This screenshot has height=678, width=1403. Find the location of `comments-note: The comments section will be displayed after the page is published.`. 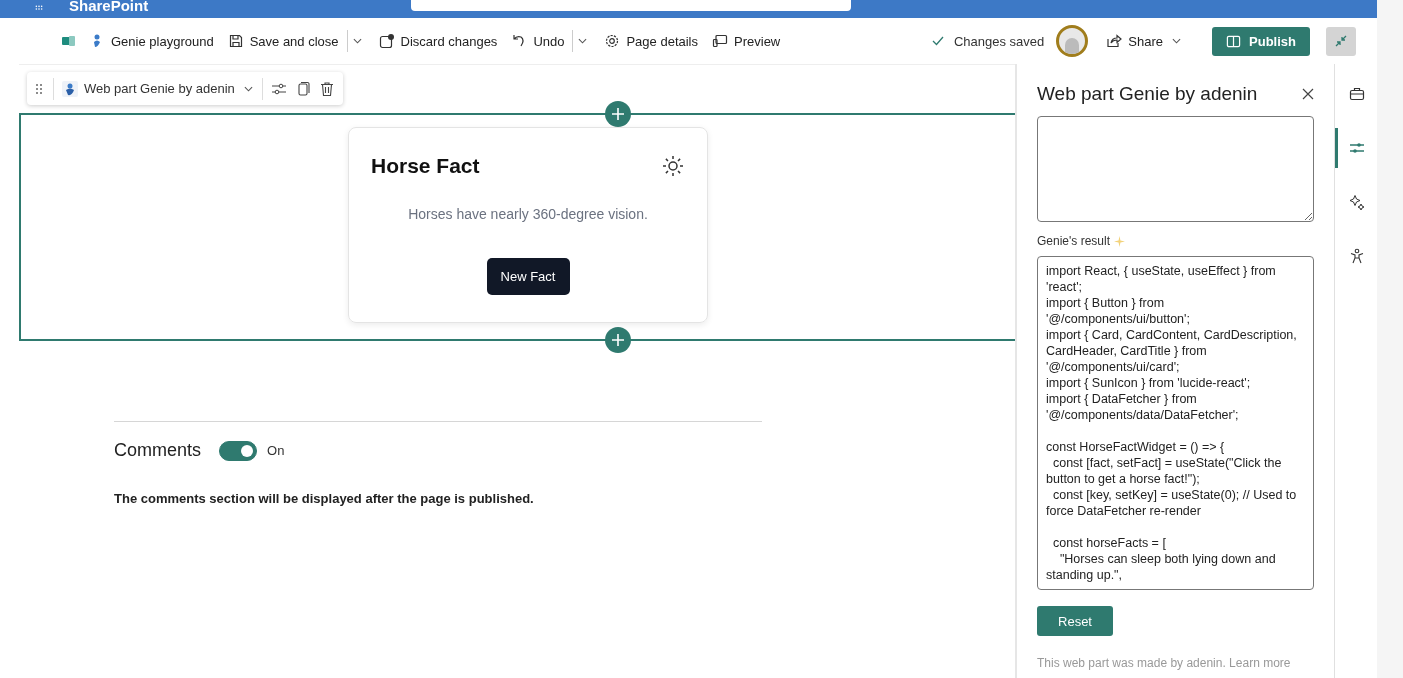

comments-note: The comments section will be displayed after the page is published. is located at coordinates (324, 498).